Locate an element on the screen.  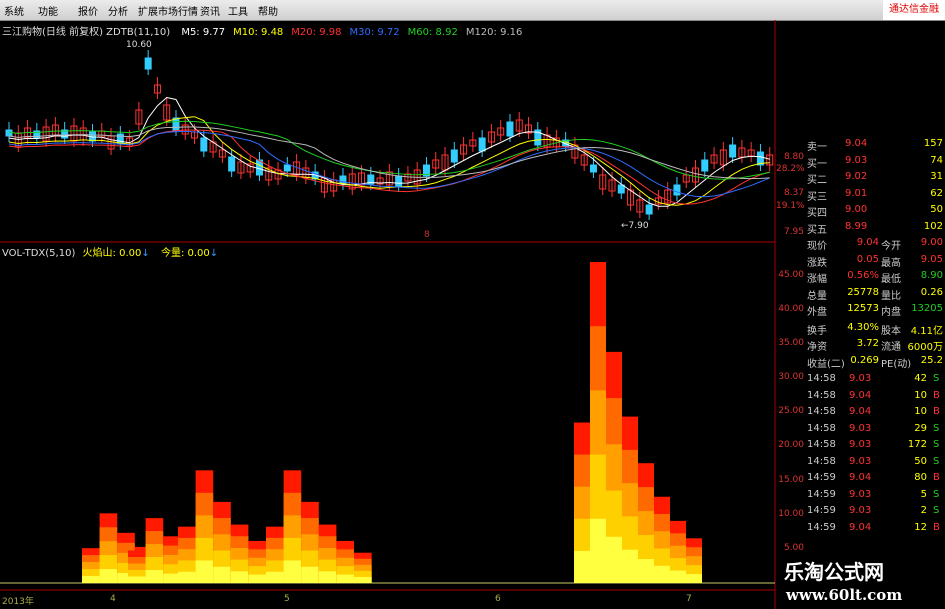
book-price: 9.04 is located at coordinates (856, 143).